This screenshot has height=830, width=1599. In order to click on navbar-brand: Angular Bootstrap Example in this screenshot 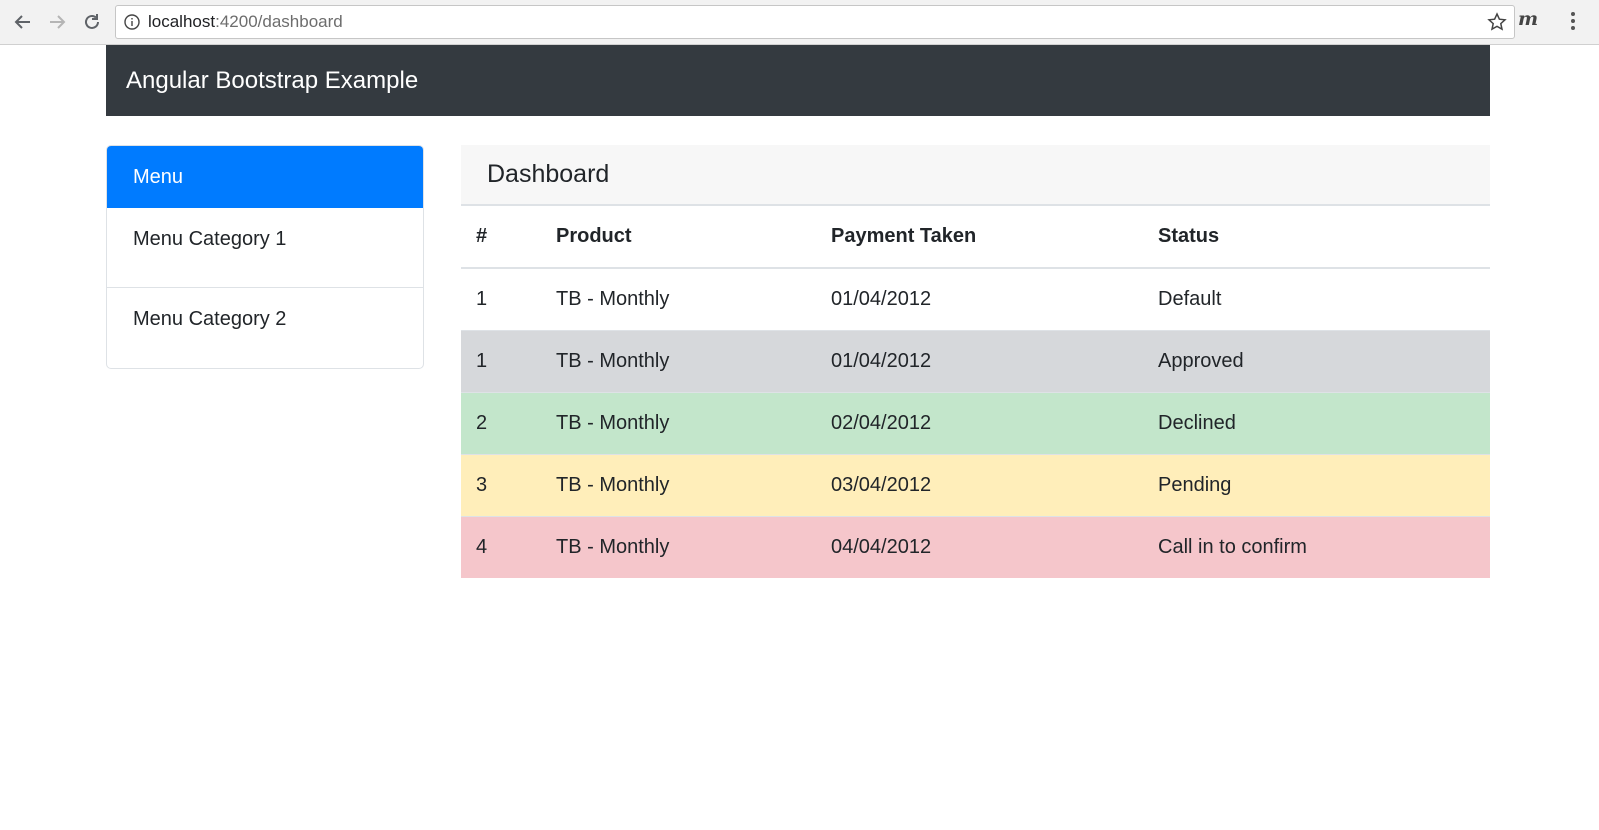, I will do `click(272, 81)`.